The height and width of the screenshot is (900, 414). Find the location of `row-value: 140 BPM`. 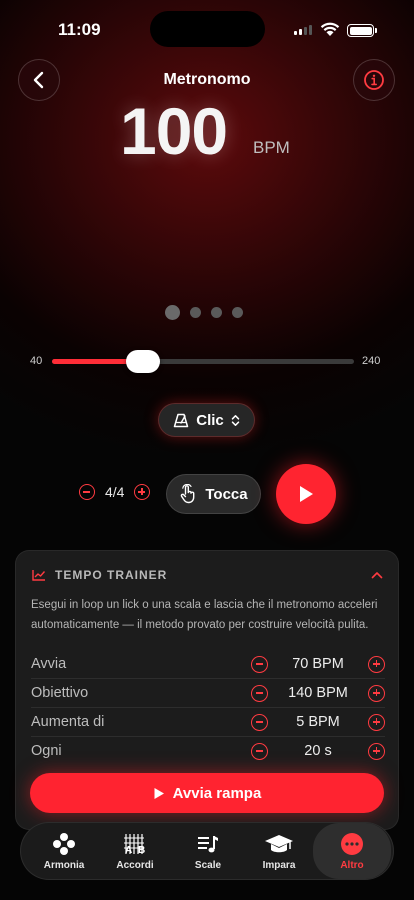

row-value: 140 BPM is located at coordinates (318, 693).